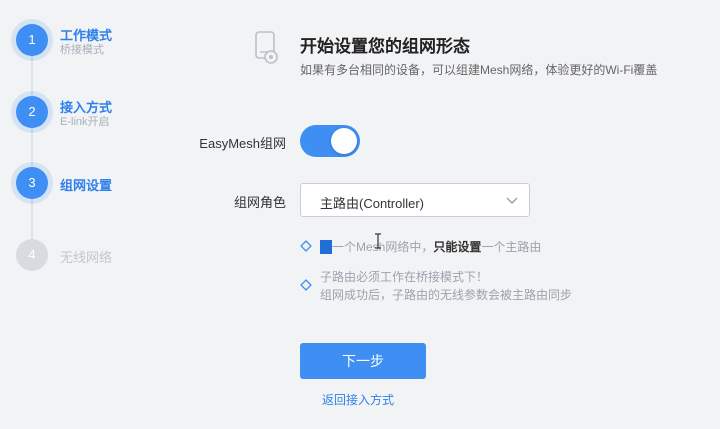 This screenshot has height=429, width=720. Describe the element at coordinates (512, 201) in the screenshot. I see `chevron-down-icon` at that location.